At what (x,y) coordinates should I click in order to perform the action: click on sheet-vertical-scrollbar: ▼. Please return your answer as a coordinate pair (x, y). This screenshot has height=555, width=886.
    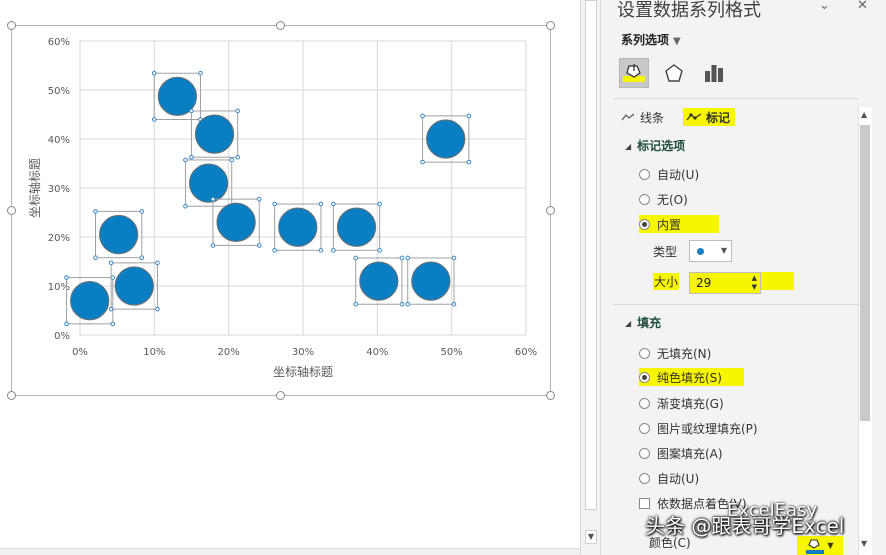
    Looking at the image, I should click on (590, 277).